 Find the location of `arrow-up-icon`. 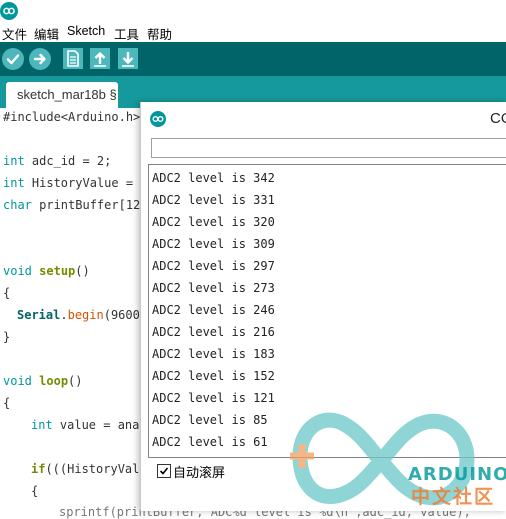

arrow-up-icon is located at coordinates (100, 59).